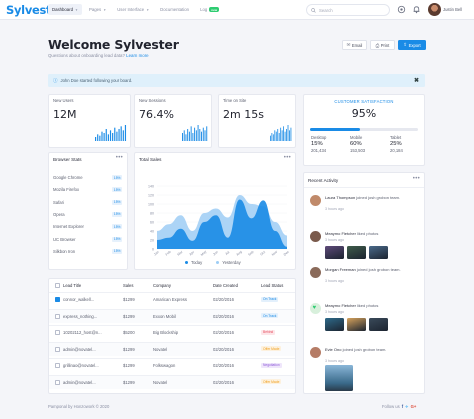  Describe the element at coordinates (133, 9) in the screenshot. I see `nav-user-interface: User Interface ▼` at that location.